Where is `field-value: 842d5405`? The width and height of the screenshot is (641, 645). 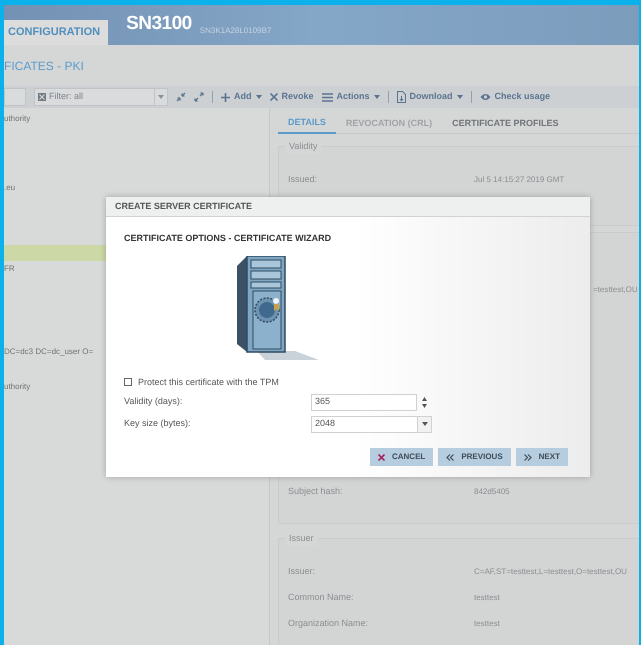
field-value: 842d5405 is located at coordinates (492, 492).